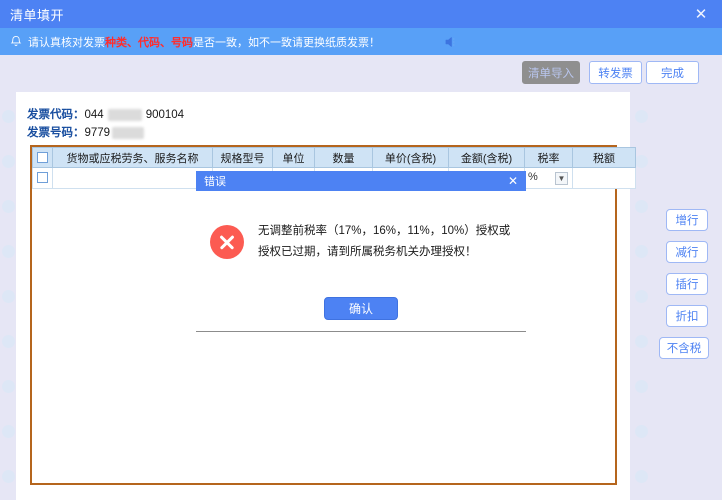  I want to click on col-rate: 税率, so click(548, 157).